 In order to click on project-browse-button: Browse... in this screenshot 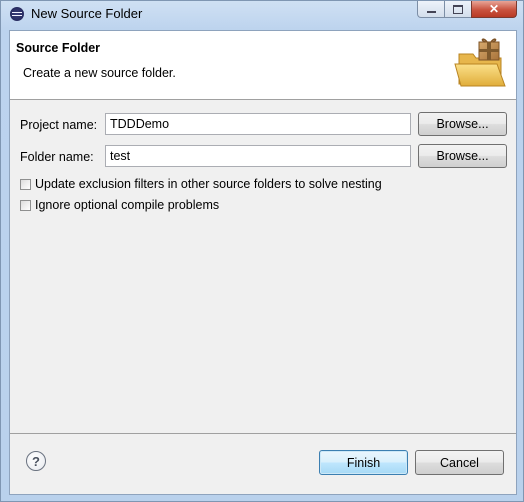, I will do `click(462, 124)`.